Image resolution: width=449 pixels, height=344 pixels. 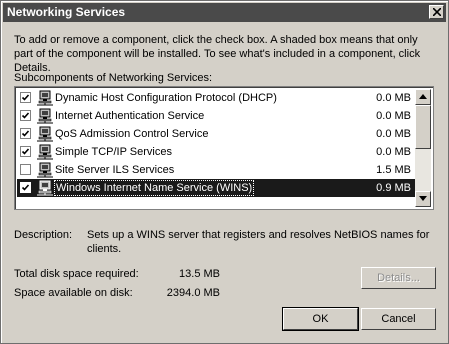 I want to click on description-label: Description:, so click(x=43, y=235).